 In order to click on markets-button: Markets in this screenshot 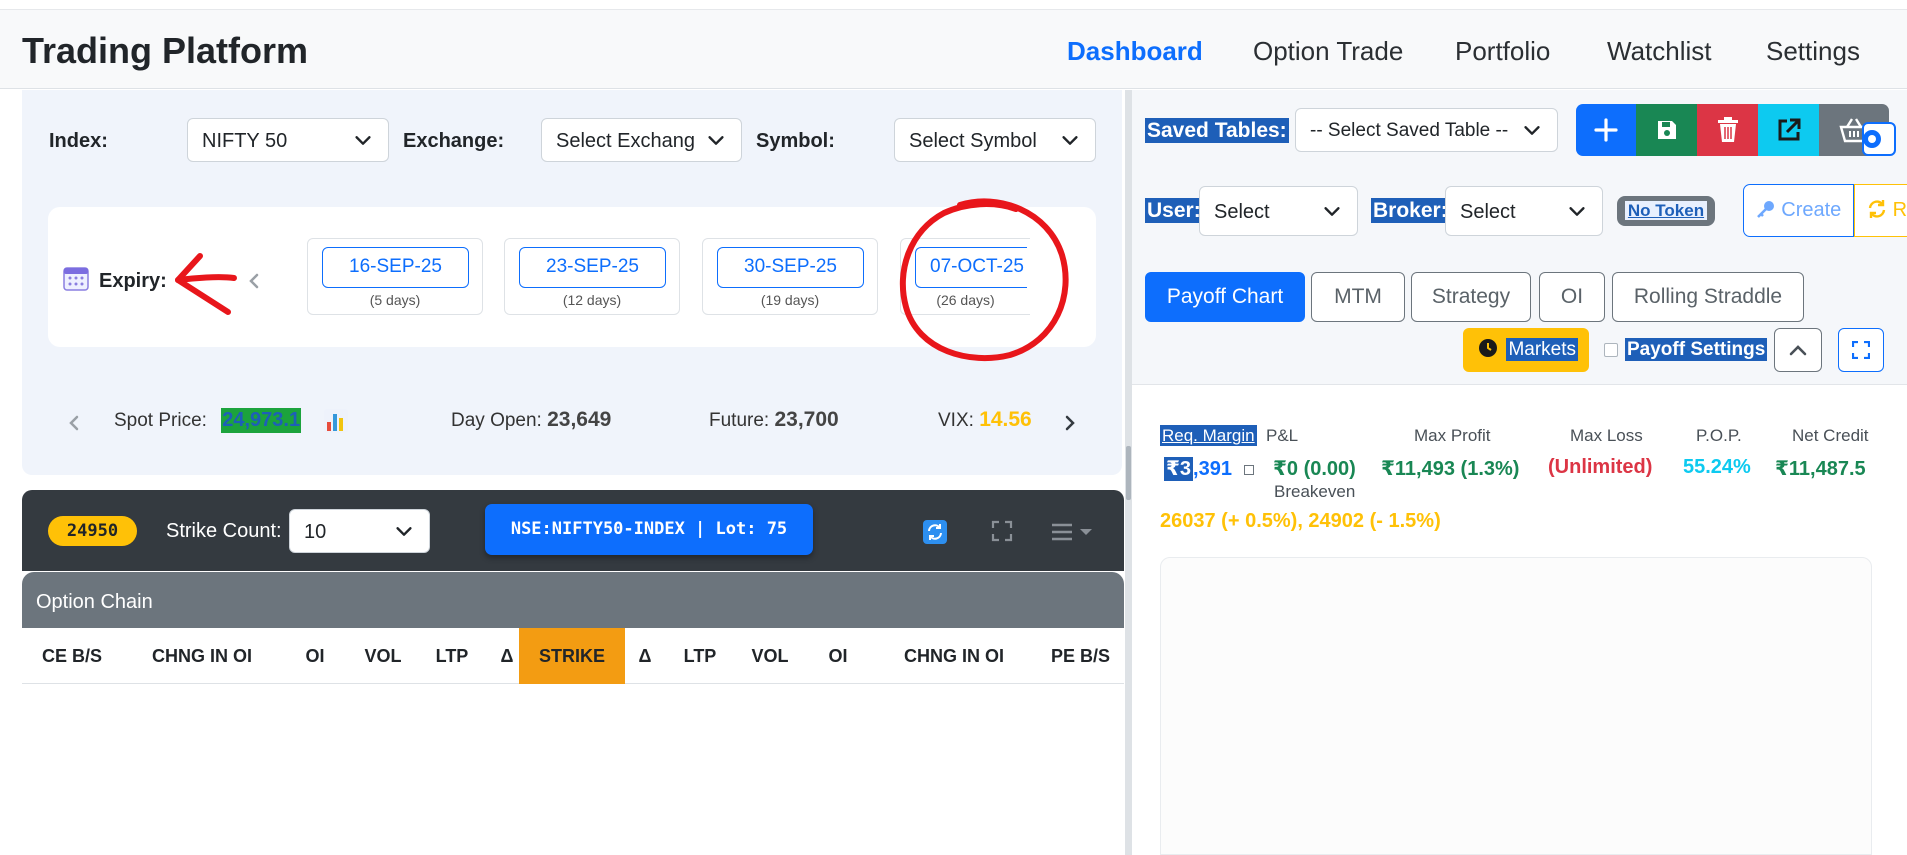, I will do `click(1526, 350)`.